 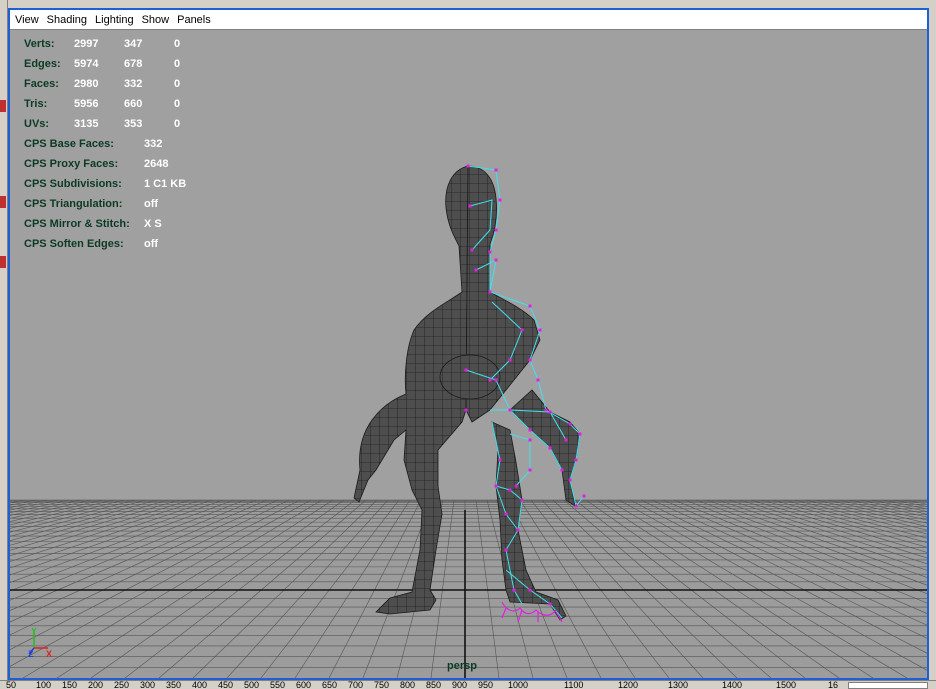 I want to click on ruler-tick-label: 550, so click(x=278, y=684).